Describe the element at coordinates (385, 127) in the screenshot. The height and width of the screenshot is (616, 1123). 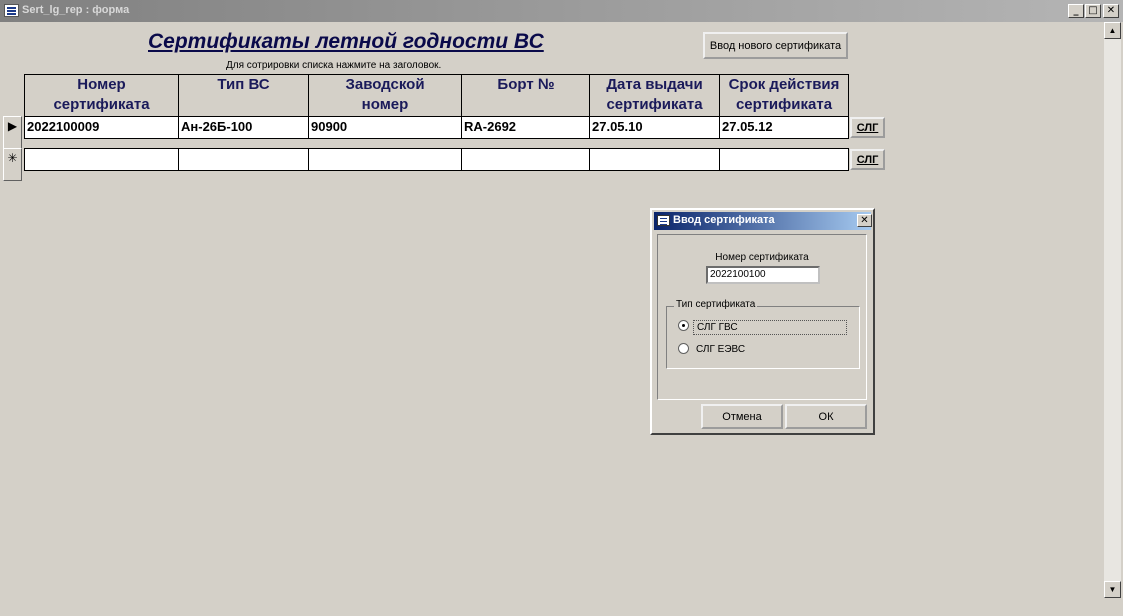
I see `cell-serial-number: 90900` at that location.